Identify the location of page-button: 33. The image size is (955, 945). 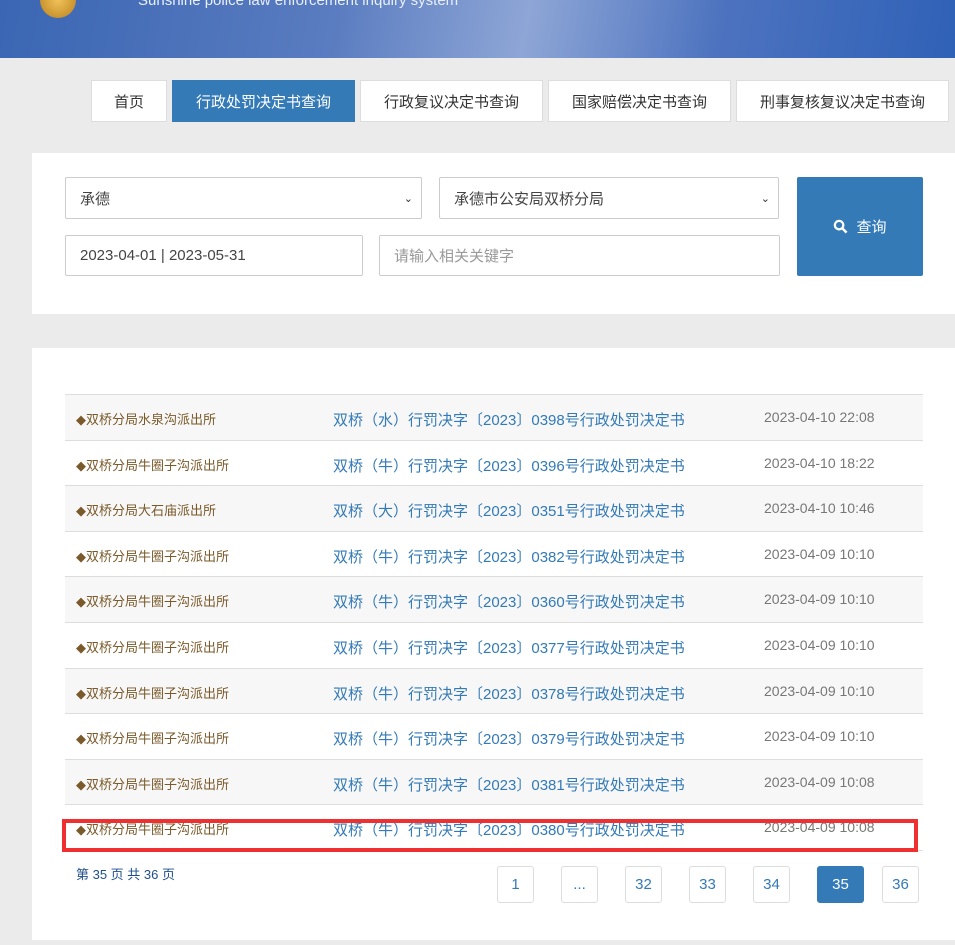
(707, 884).